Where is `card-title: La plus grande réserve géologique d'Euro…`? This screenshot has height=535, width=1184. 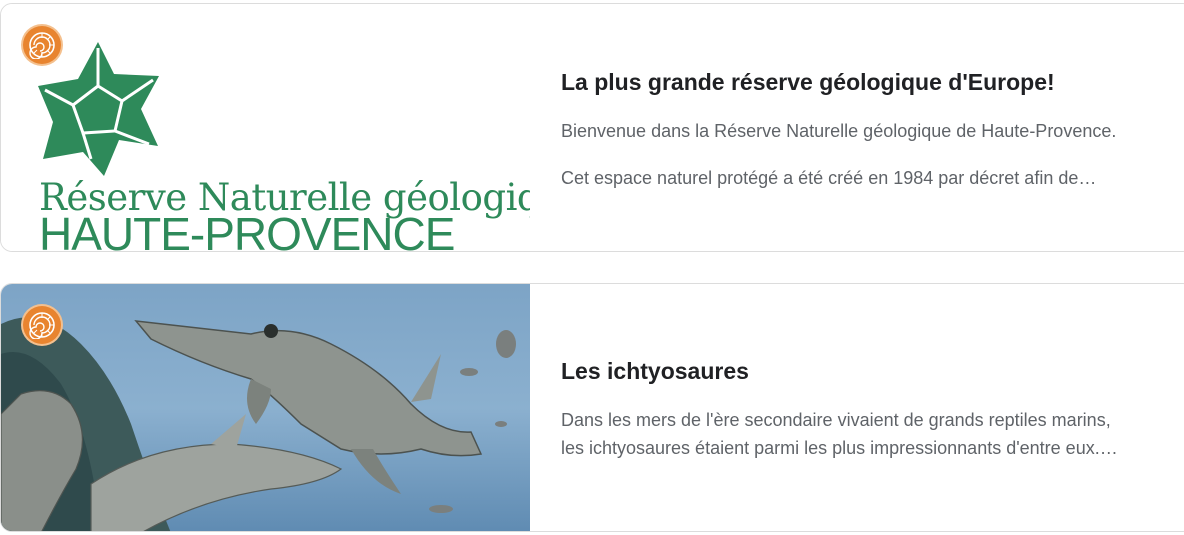 card-title: La plus grande réserve géologique d'Euro… is located at coordinates (808, 82).